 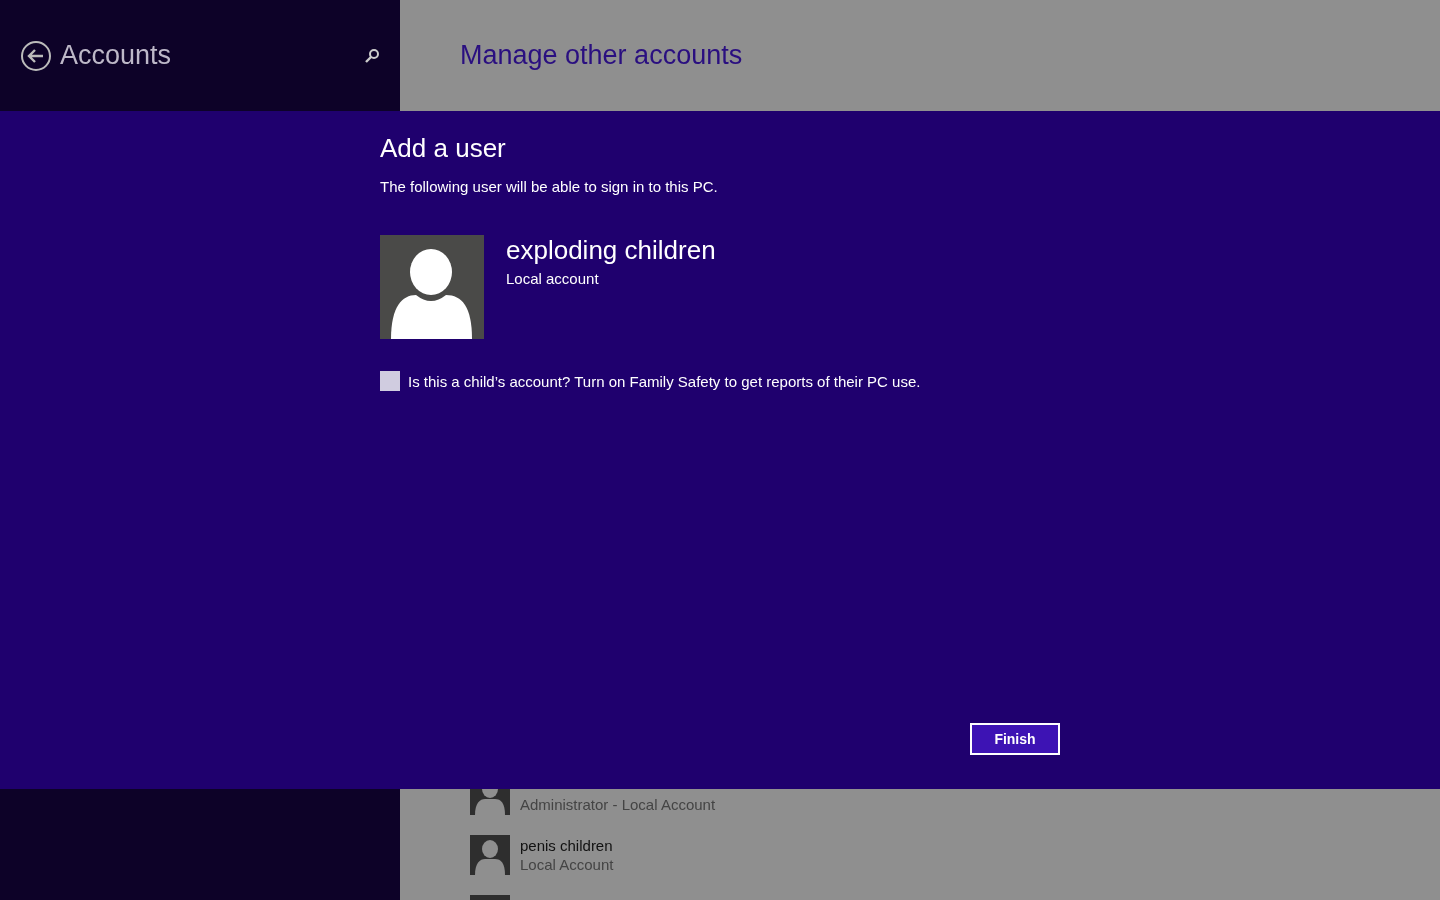 What do you see at coordinates (36, 55) in the screenshot?
I see `back-icon` at bounding box center [36, 55].